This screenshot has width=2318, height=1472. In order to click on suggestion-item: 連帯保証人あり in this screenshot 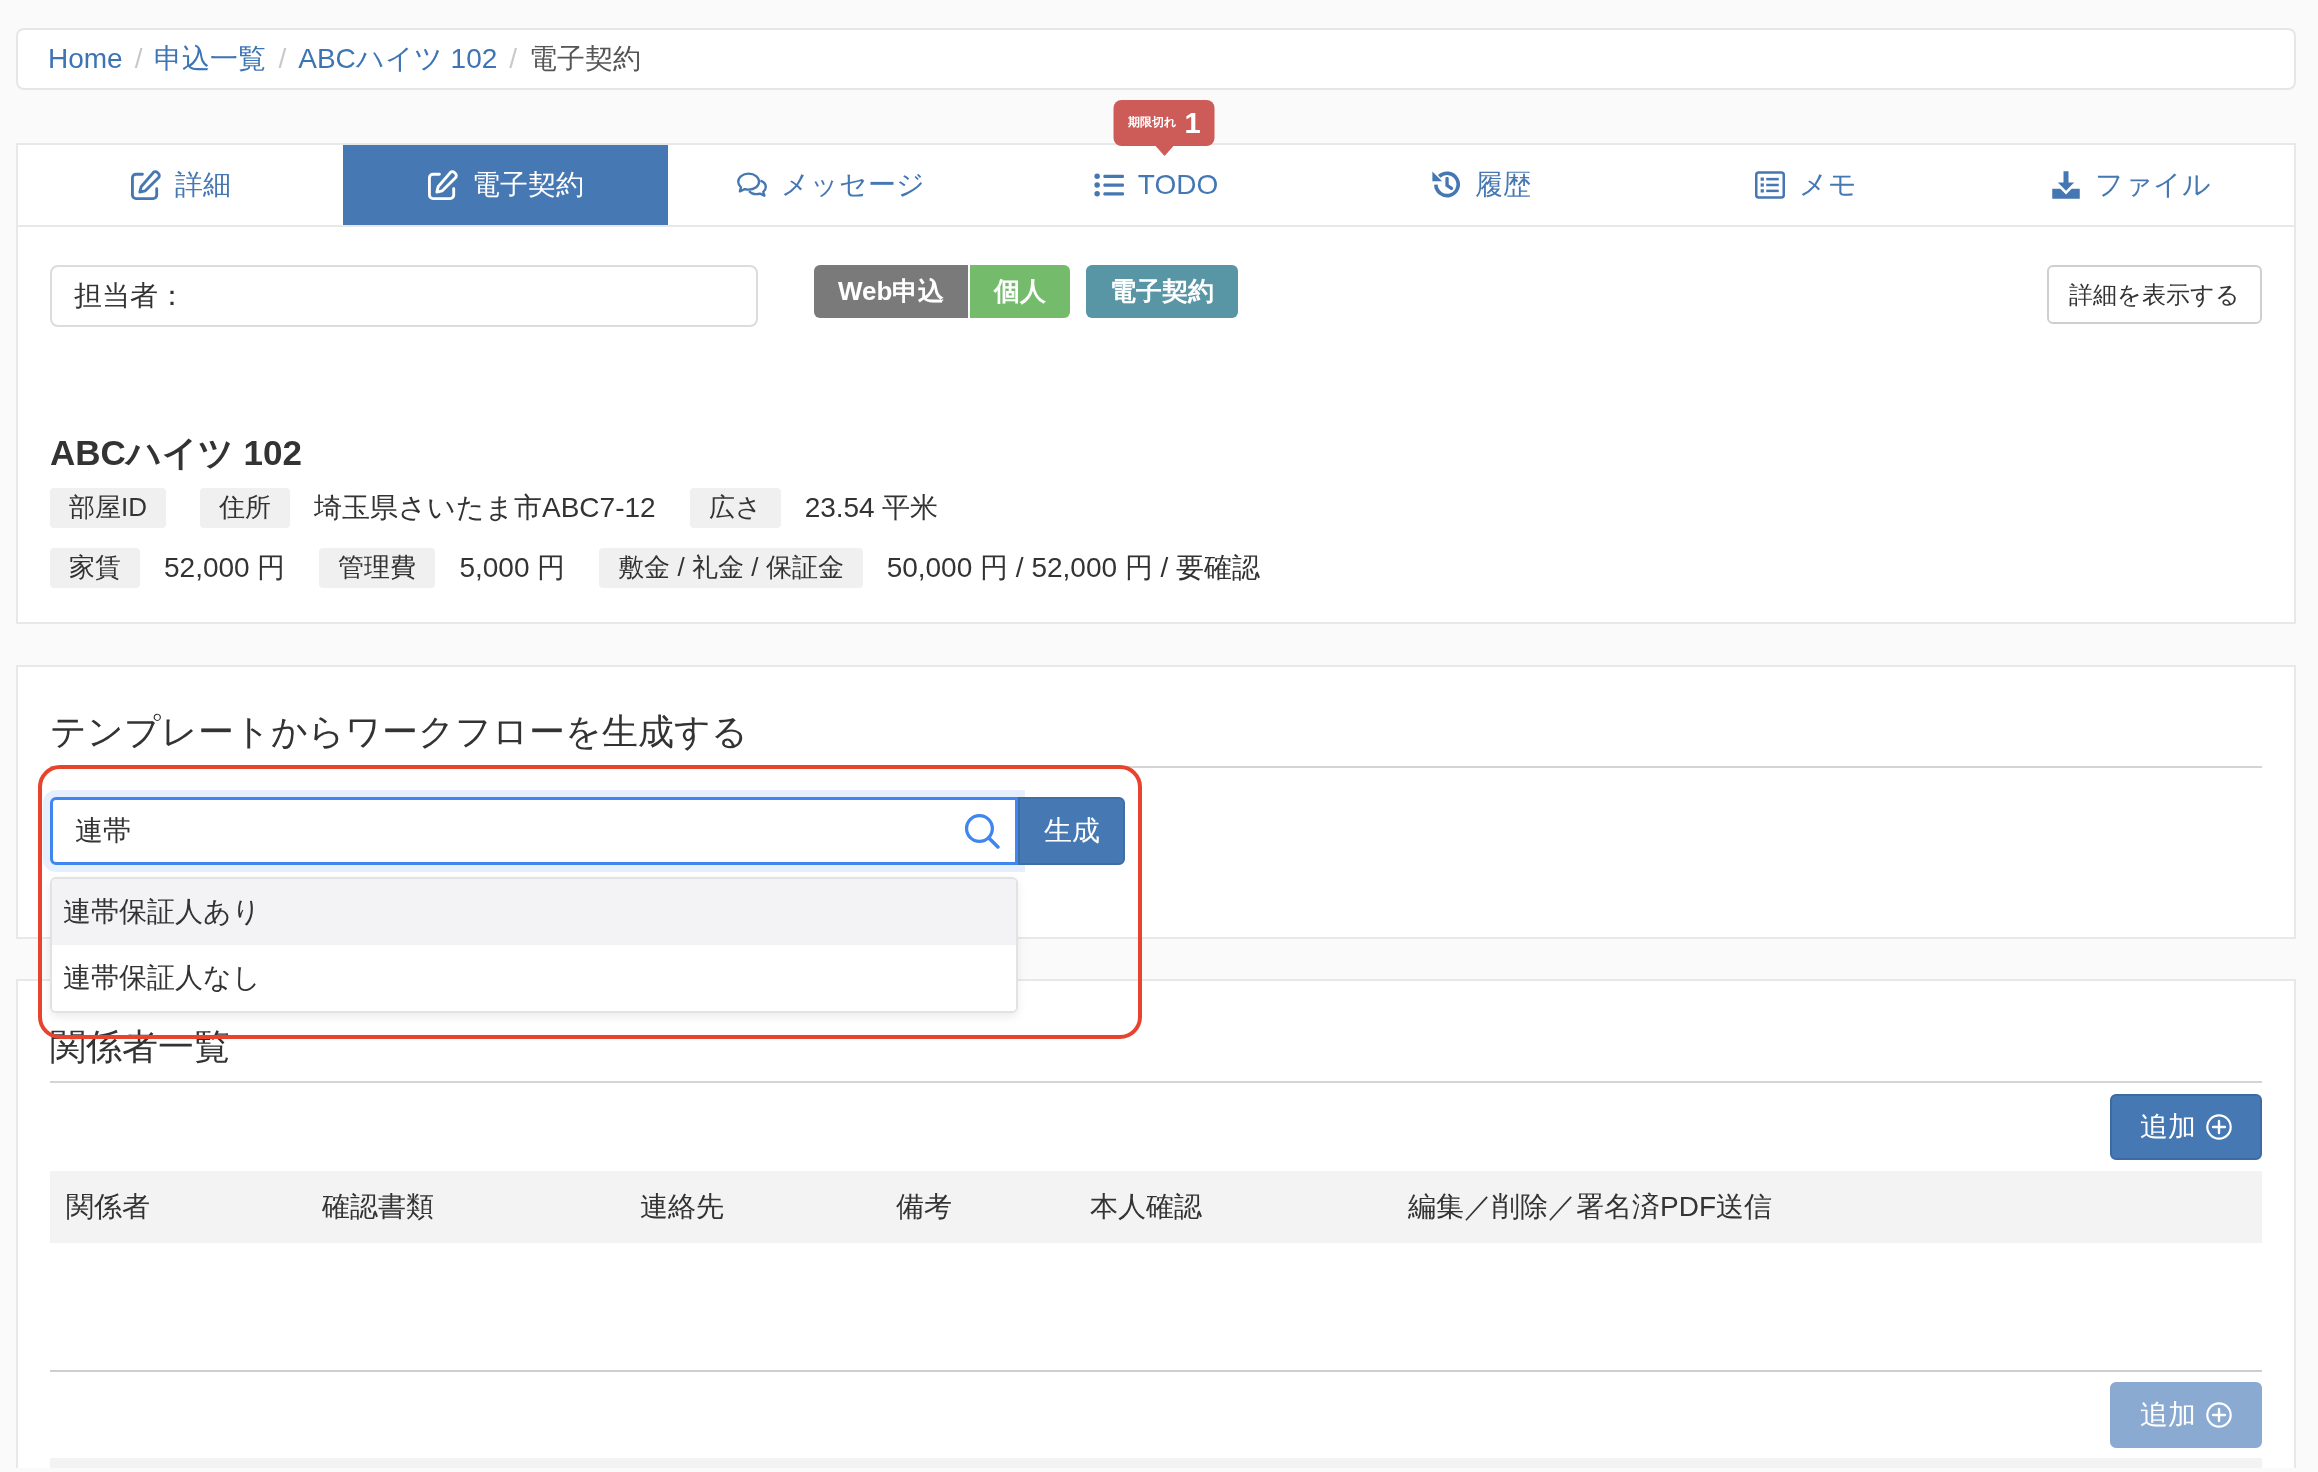, I will do `click(534, 912)`.